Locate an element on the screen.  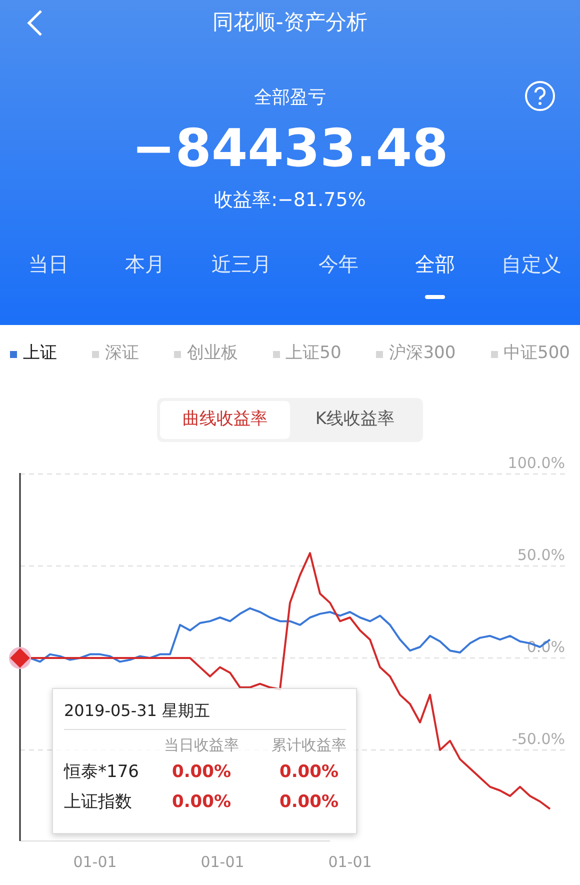
page-title: 同花顺-资产分析 is located at coordinates (290, 22).